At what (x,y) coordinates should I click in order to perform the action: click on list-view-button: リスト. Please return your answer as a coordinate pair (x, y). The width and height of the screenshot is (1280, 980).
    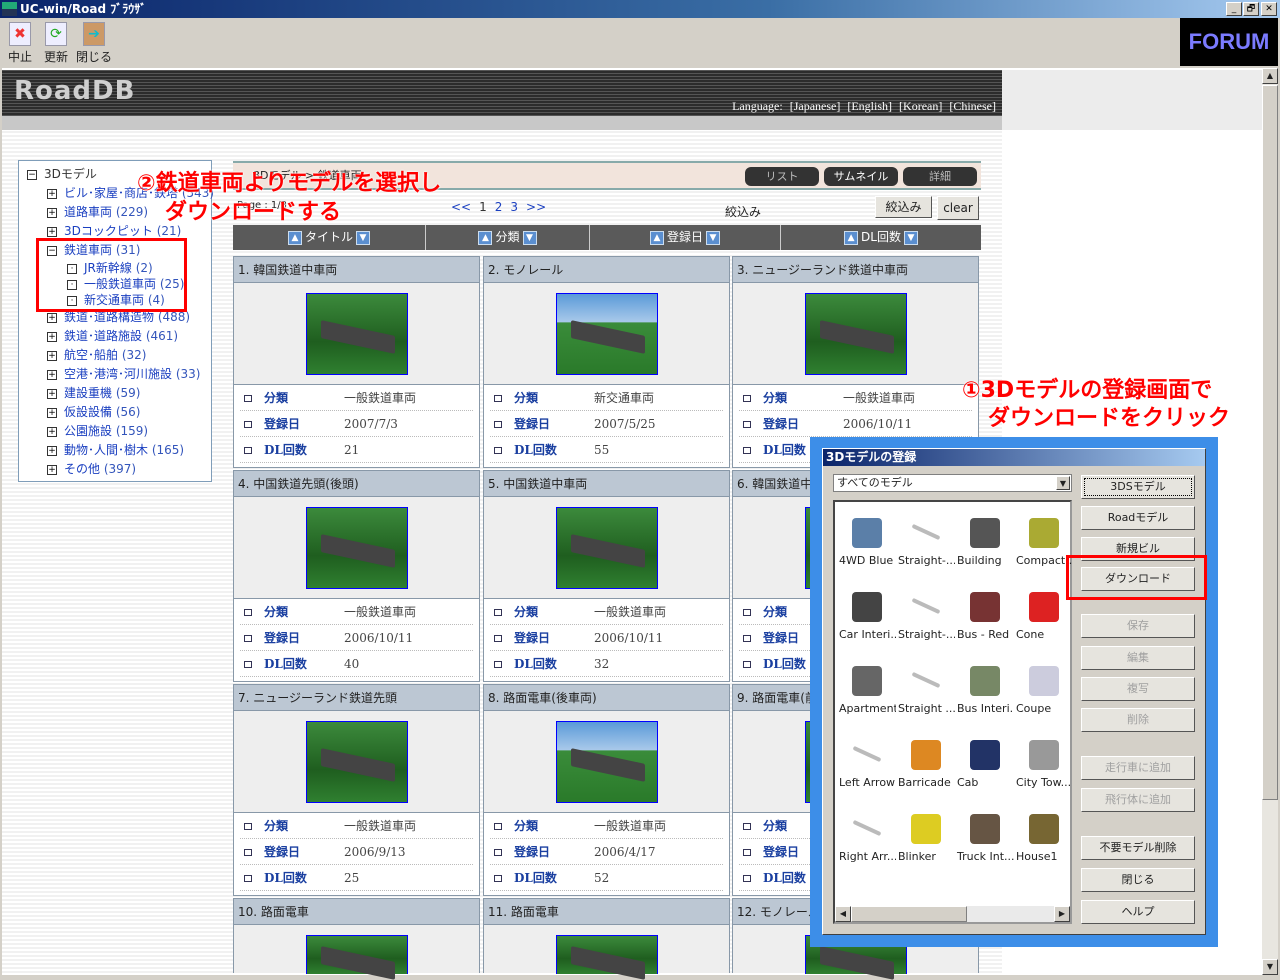
    Looking at the image, I should click on (782, 176).